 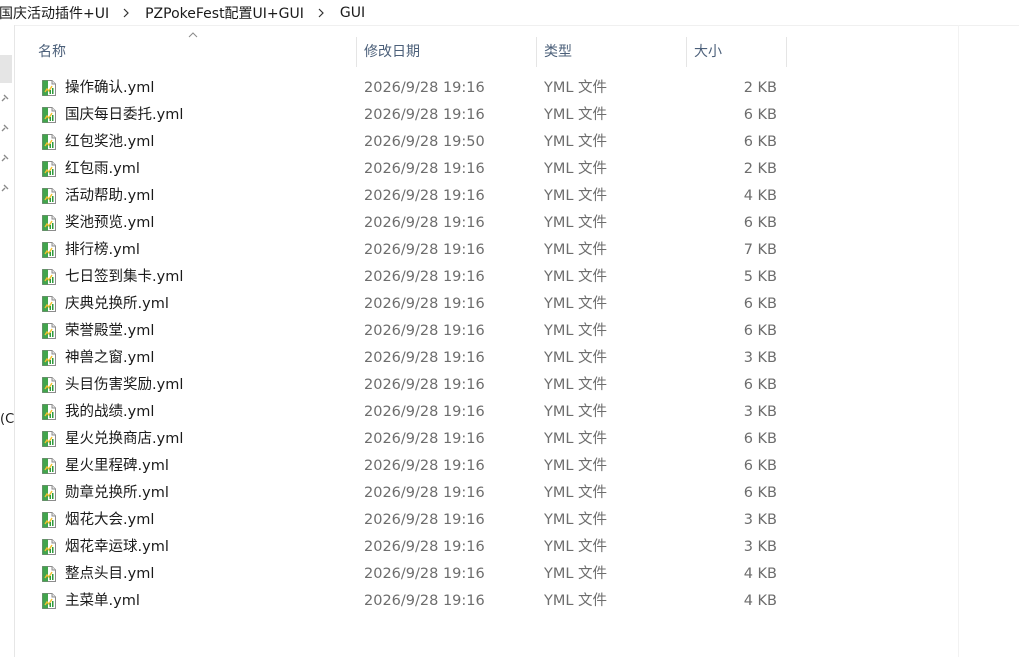 I want to click on file-row: 星火兑换商店.yml 2026/9/28 19:16 YML 文件 6 KB, so click(x=405, y=439).